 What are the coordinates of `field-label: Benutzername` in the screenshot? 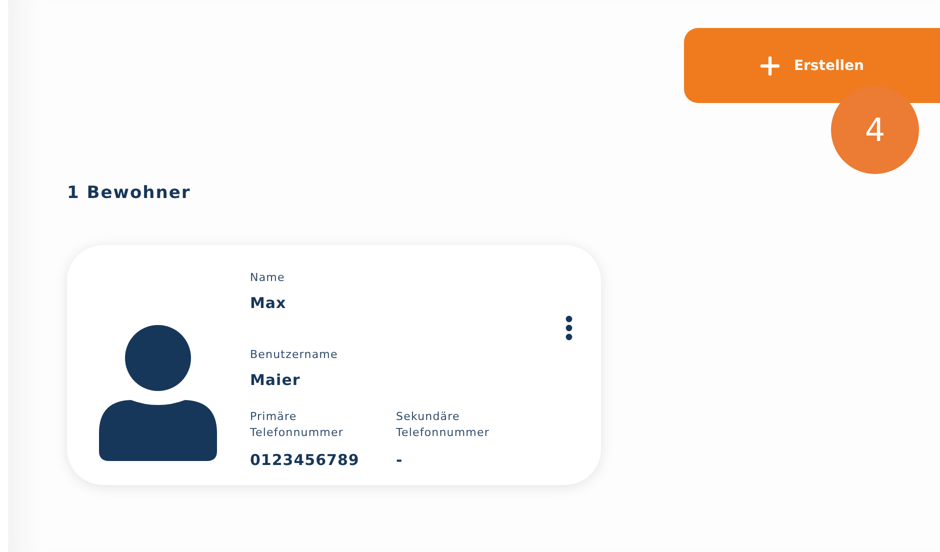 It's located at (294, 354).